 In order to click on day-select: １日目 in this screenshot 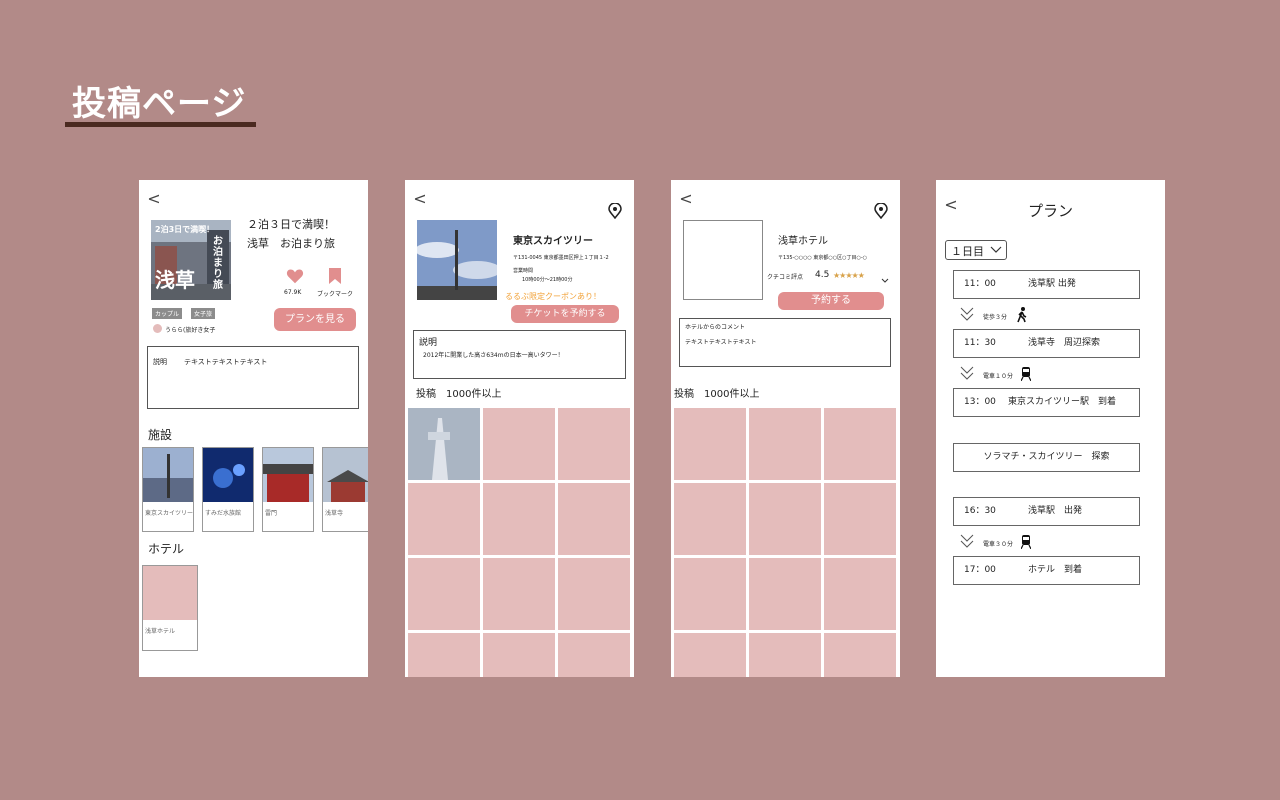, I will do `click(976, 250)`.